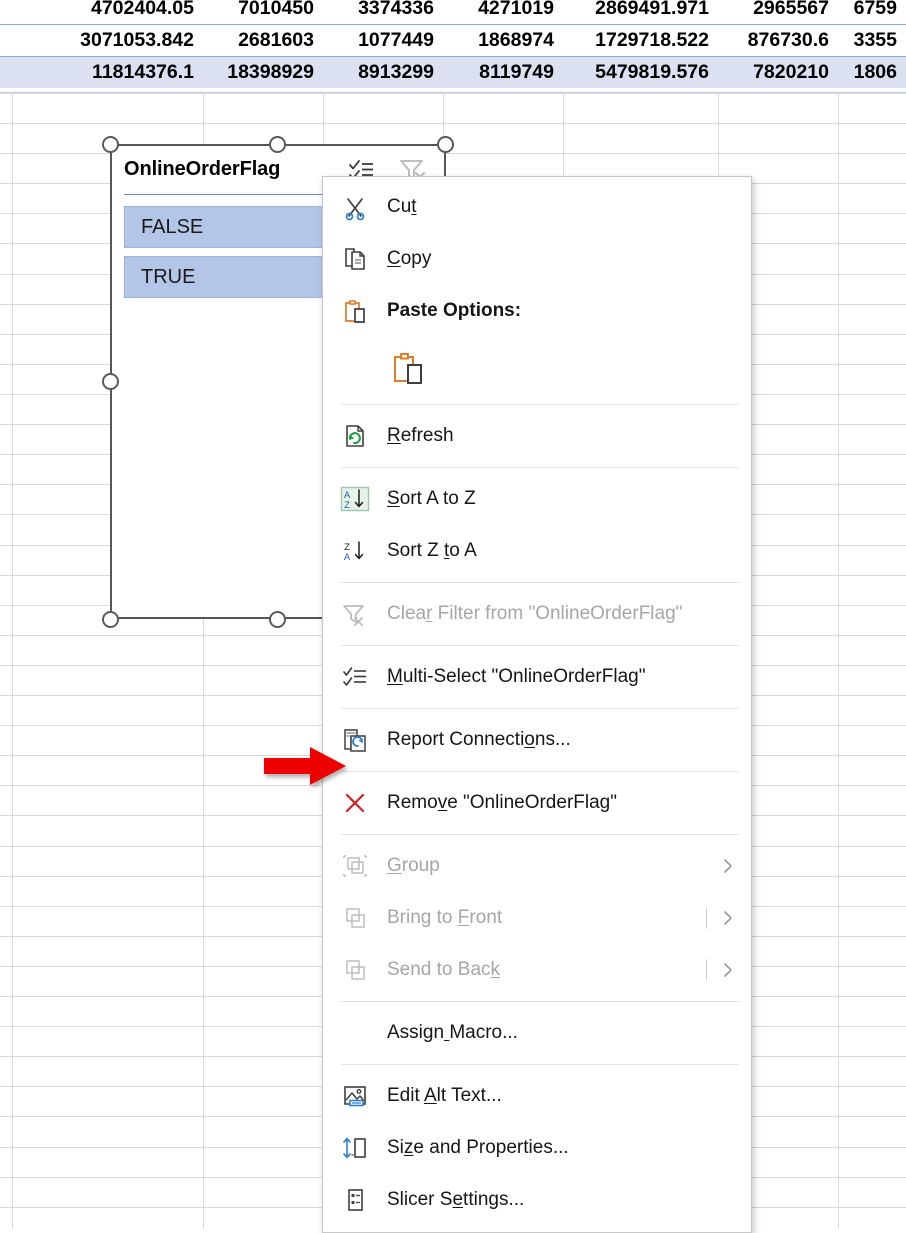  Describe the element at coordinates (872, 40) in the screenshot. I see `spreadsheet-cell: 3355` at that location.